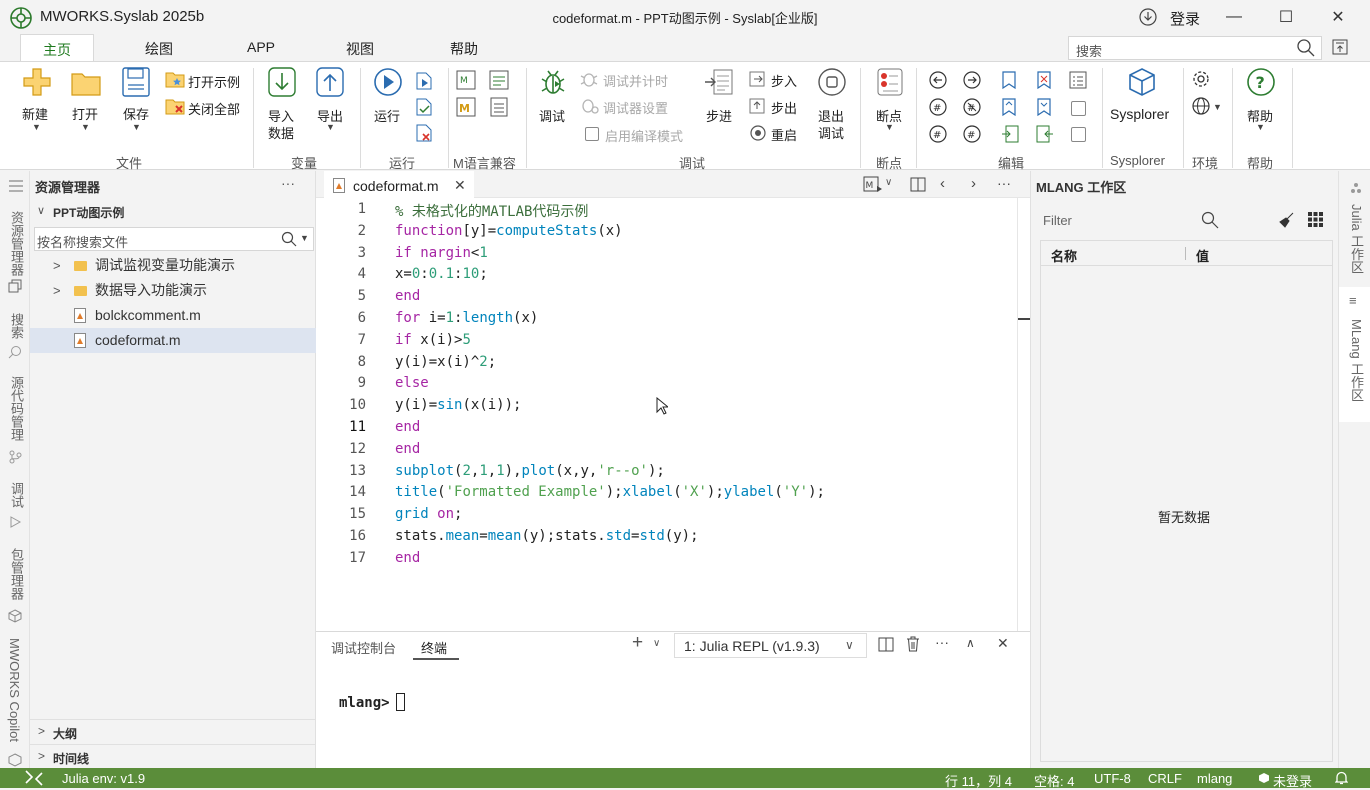  I want to click on tab-home: 主页, so click(57, 48).